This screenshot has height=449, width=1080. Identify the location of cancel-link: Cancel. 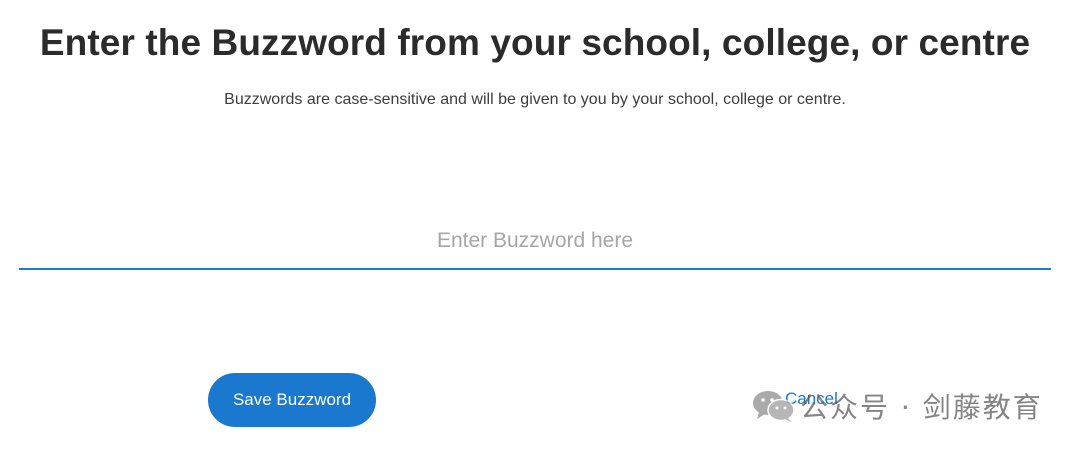
(811, 399).